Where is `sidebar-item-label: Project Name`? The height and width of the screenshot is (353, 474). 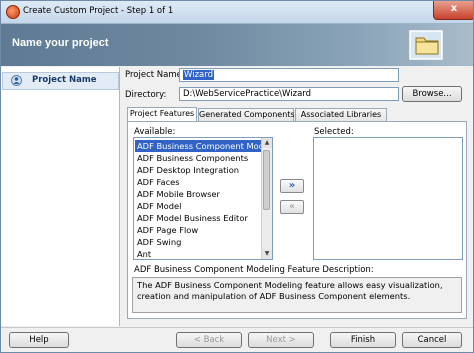
sidebar-item-label: Project Name is located at coordinates (64, 80).